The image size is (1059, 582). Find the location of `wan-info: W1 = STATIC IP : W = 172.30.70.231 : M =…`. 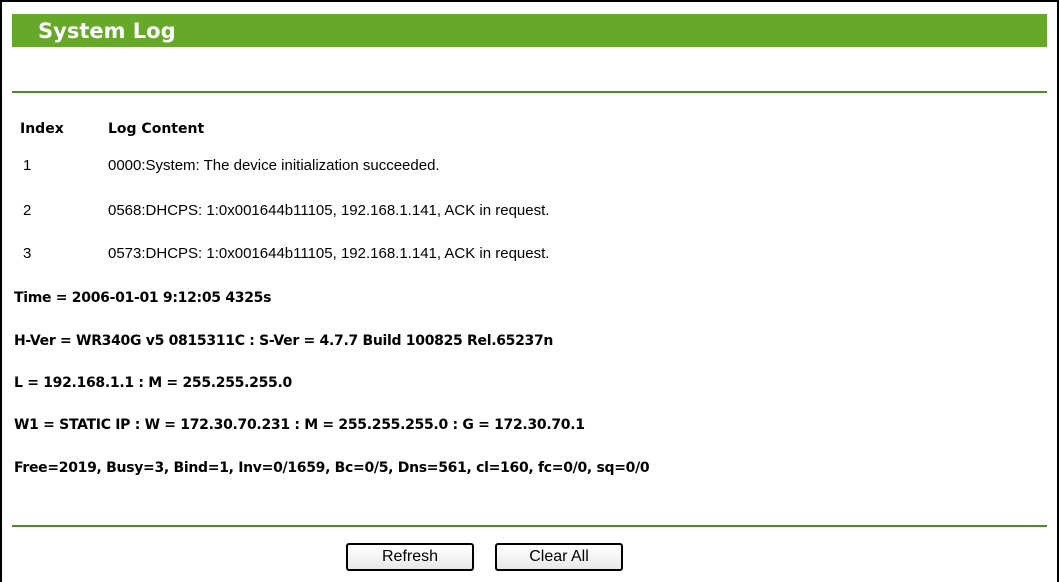

wan-info: W1 = STATIC IP : W = 172.30.70.231 : M =… is located at coordinates (299, 425).